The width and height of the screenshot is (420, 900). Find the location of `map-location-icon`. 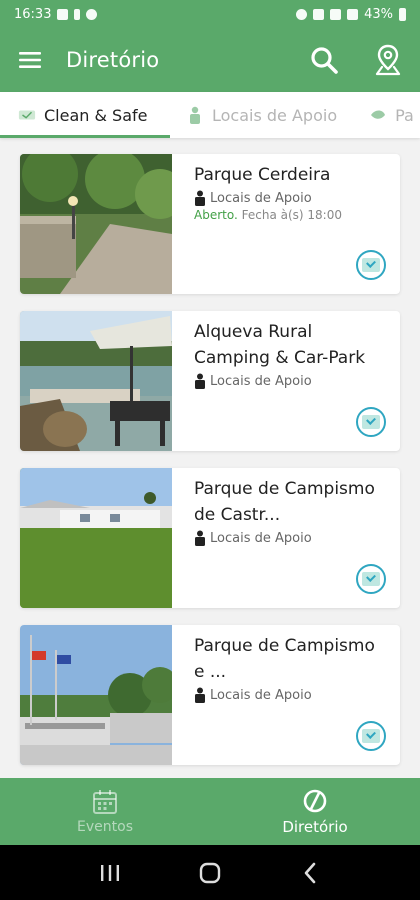

map-location-icon is located at coordinates (388, 60).